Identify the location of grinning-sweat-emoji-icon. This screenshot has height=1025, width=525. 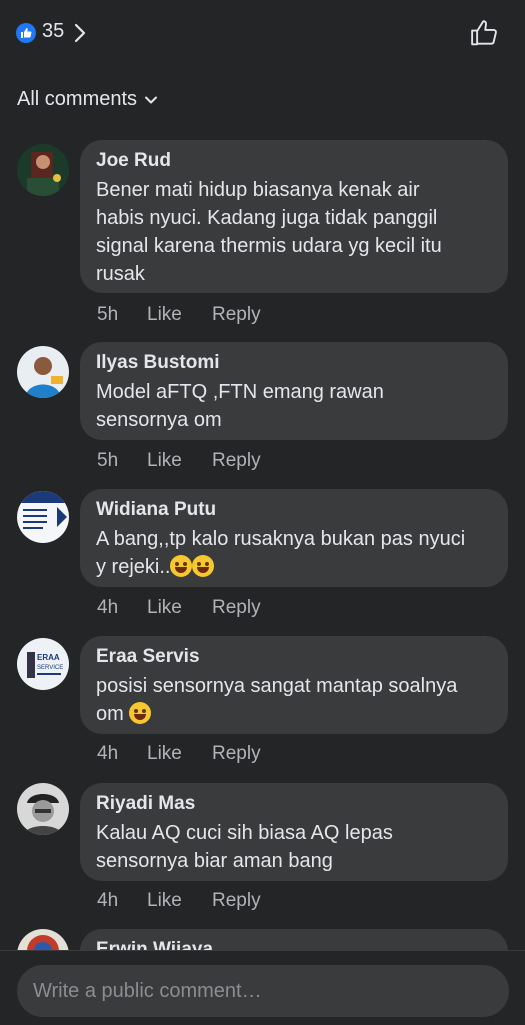
(140, 713).